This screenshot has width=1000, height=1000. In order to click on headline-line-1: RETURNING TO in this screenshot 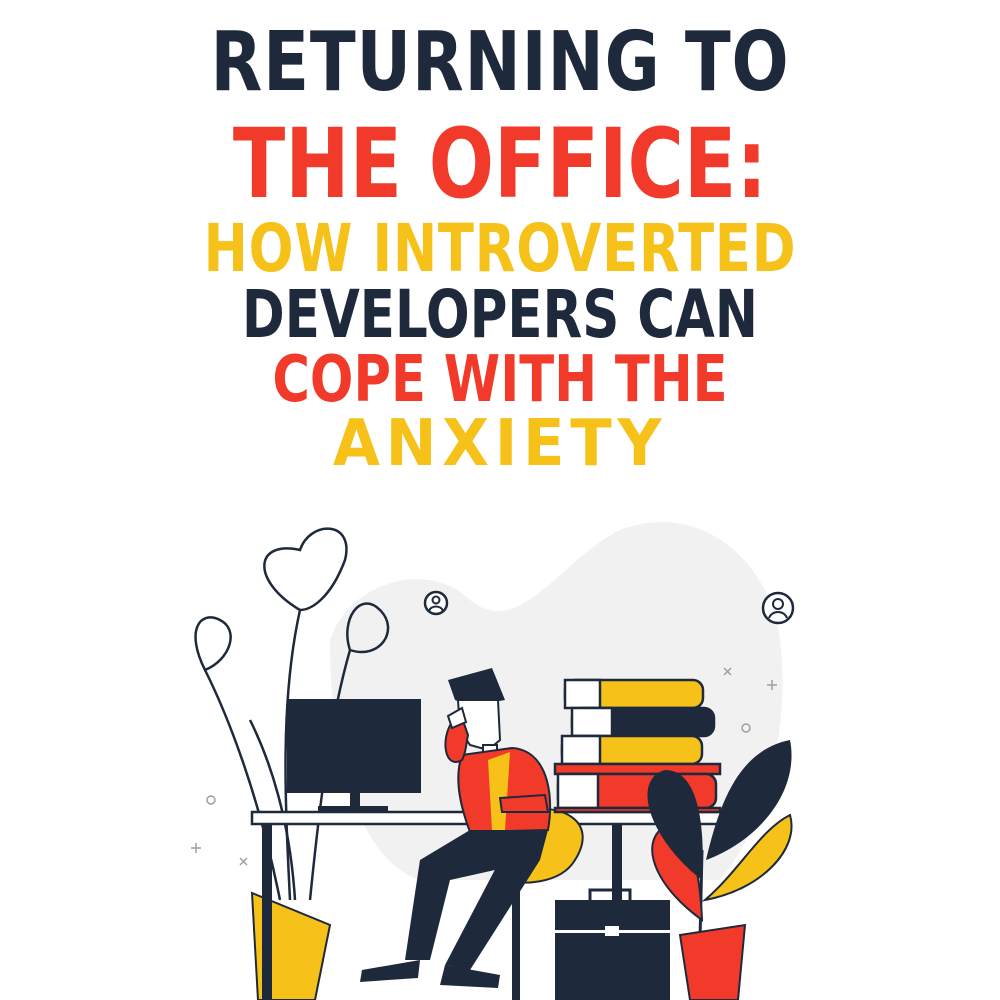, I will do `click(500, 62)`.